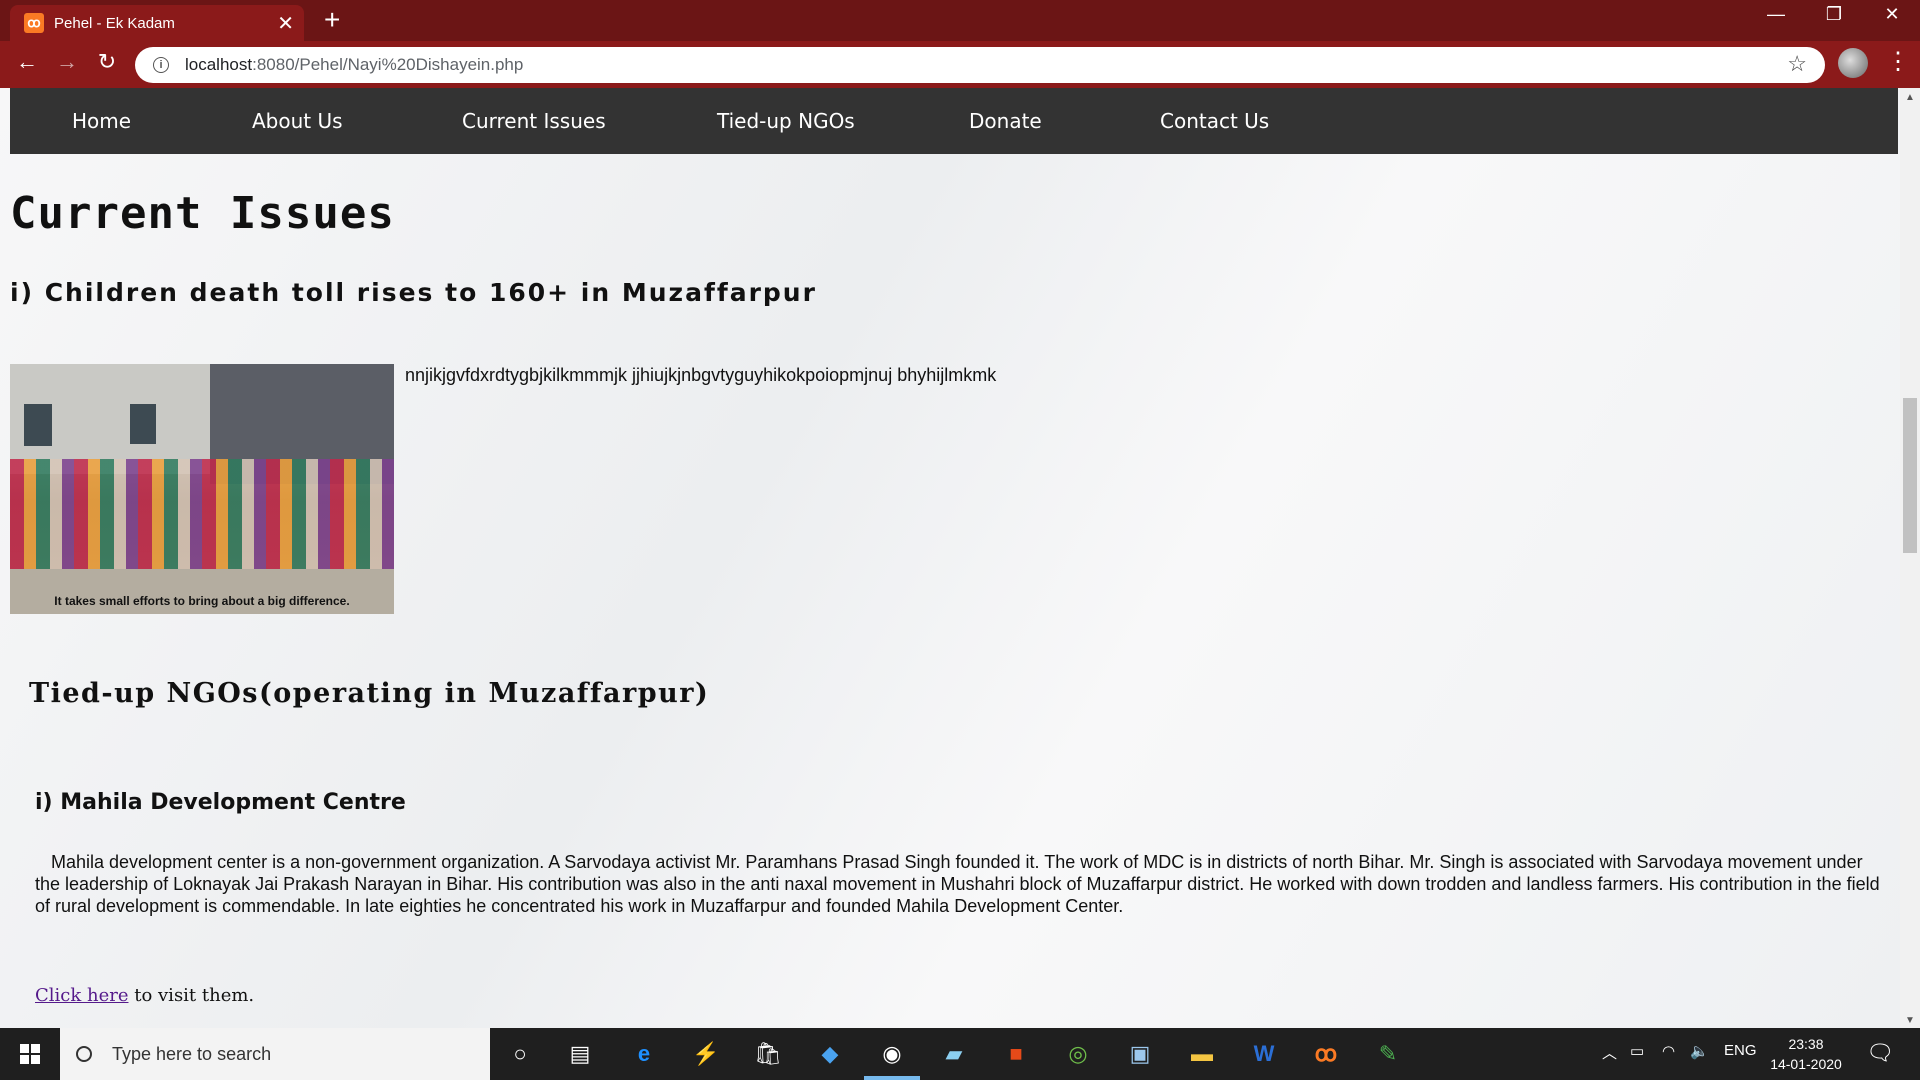 The width and height of the screenshot is (1920, 1080). What do you see at coordinates (580, 1054) in the screenshot?
I see `task-view-icon: ▤` at bounding box center [580, 1054].